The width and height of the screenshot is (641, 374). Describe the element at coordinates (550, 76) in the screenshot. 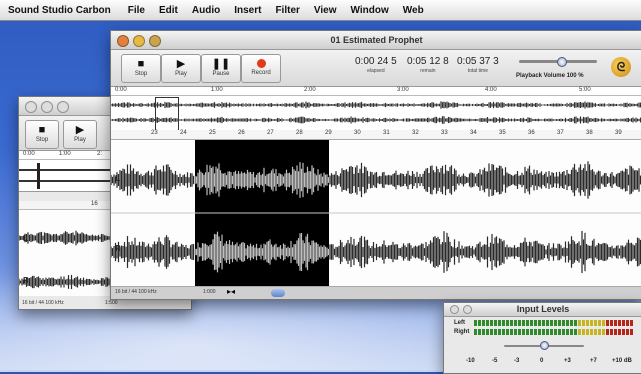

I see `playback-volume-label: Playback Volume 100 %` at that location.